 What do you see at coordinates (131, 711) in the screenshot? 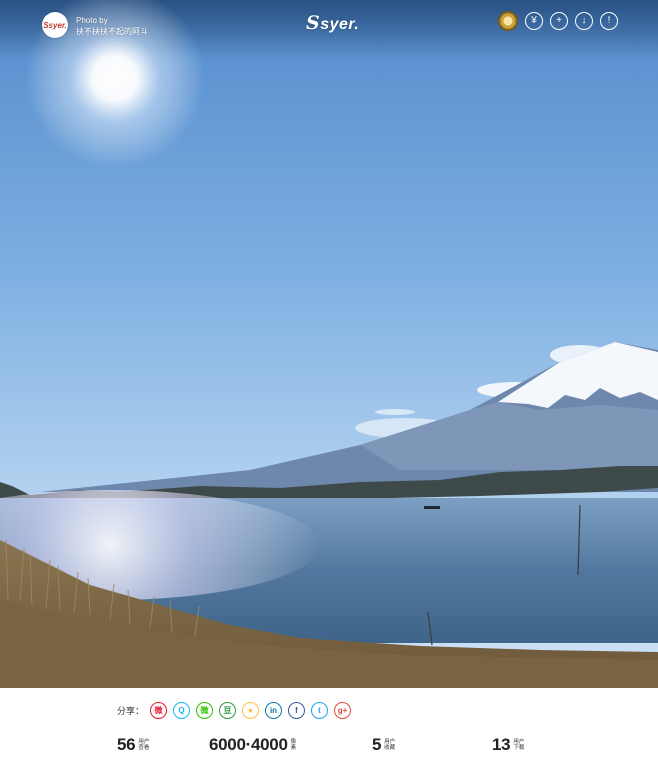
I see `share-label: 分享：` at bounding box center [131, 711].